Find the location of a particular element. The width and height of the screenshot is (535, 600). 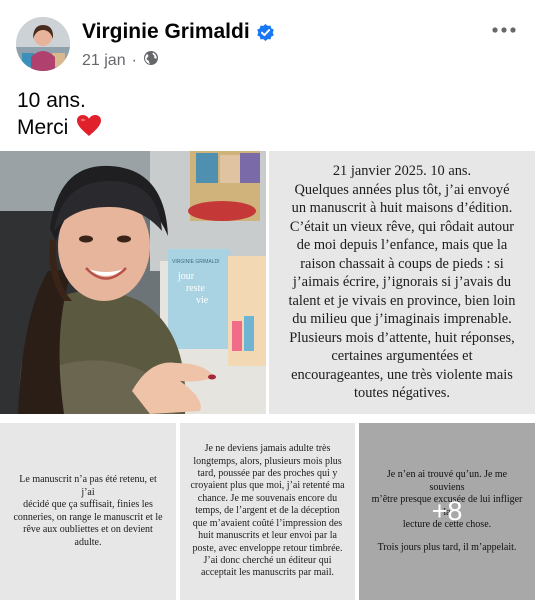

tile-line: longtemps, alors, plusieurs mois plus is located at coordinates (267, 461).